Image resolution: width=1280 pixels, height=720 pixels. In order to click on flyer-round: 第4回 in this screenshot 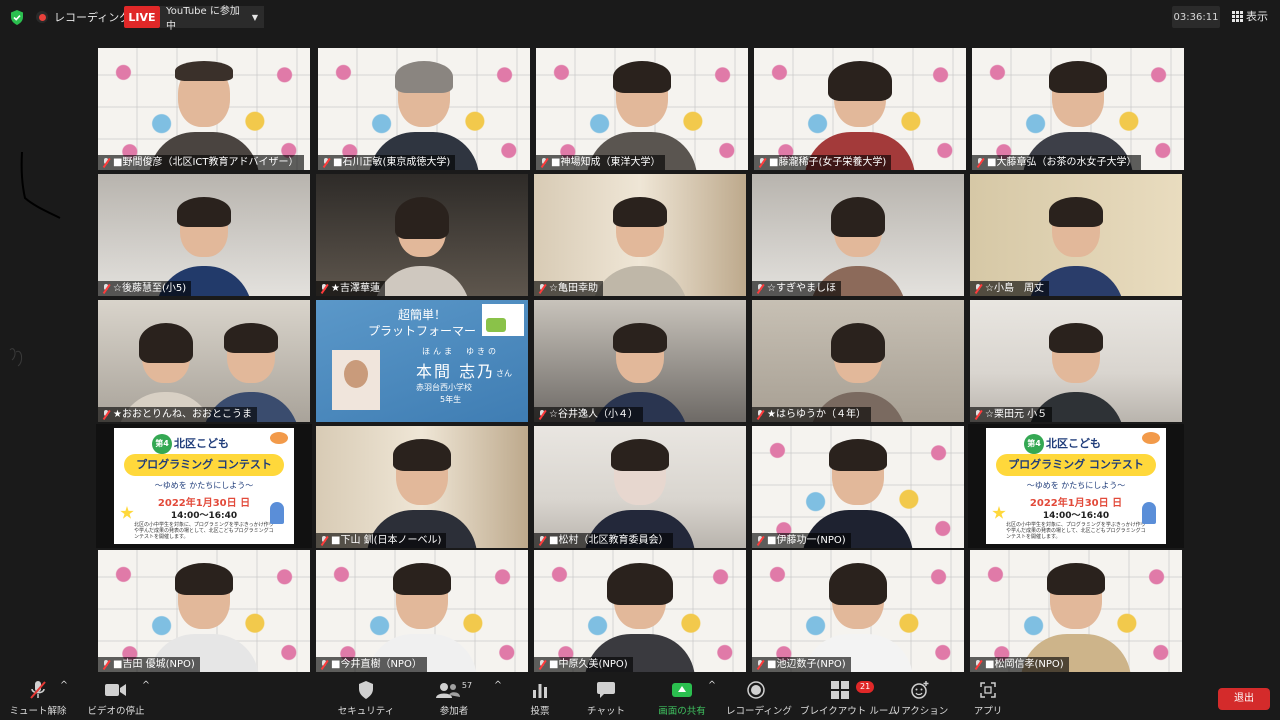, I will do `click(1034, 451)`.